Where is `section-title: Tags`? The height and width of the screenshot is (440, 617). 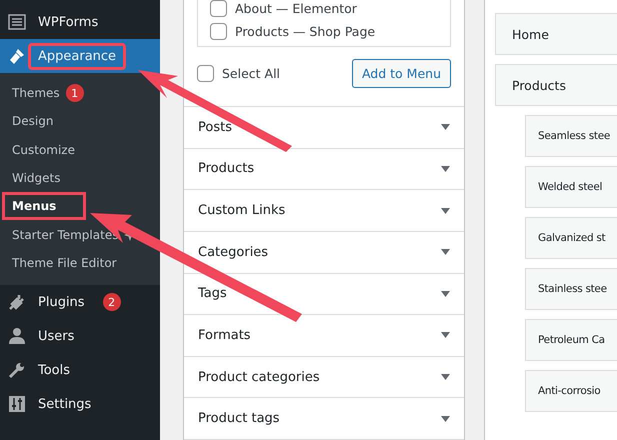
section-title: Tags is located at coordinates (212, 294).